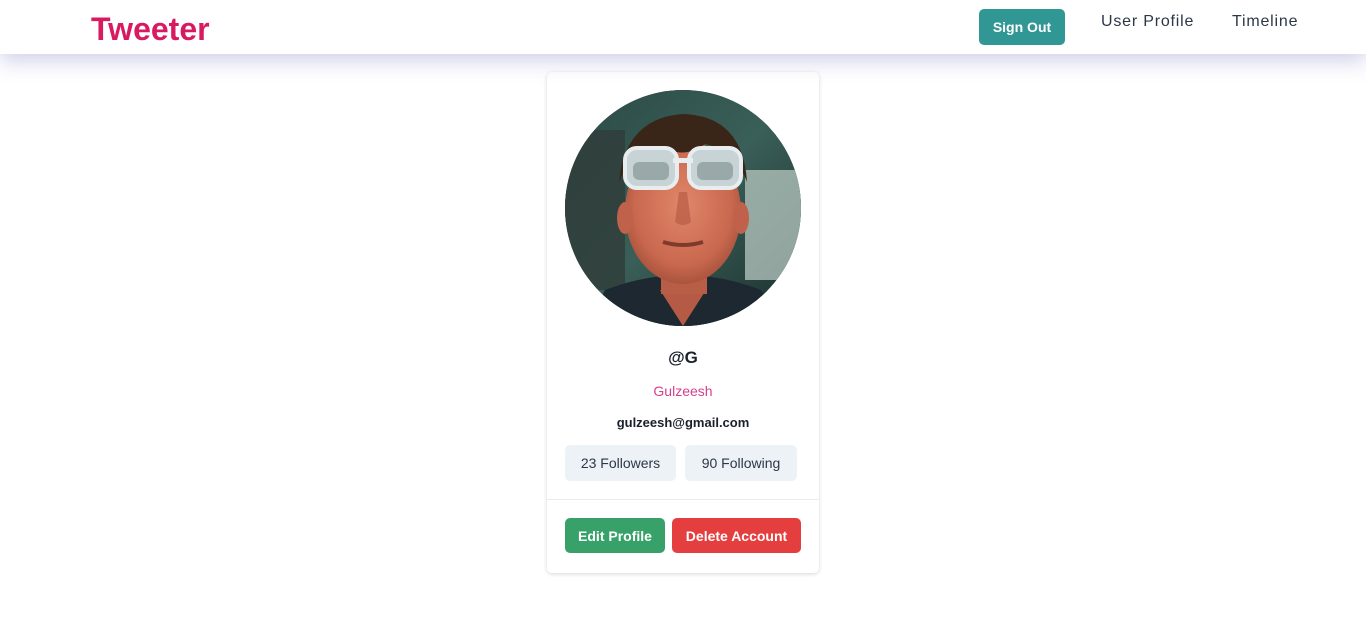  Describe the element at coordinates (683, 357) in the screenshot. I see `user-handle: @G` at that location.